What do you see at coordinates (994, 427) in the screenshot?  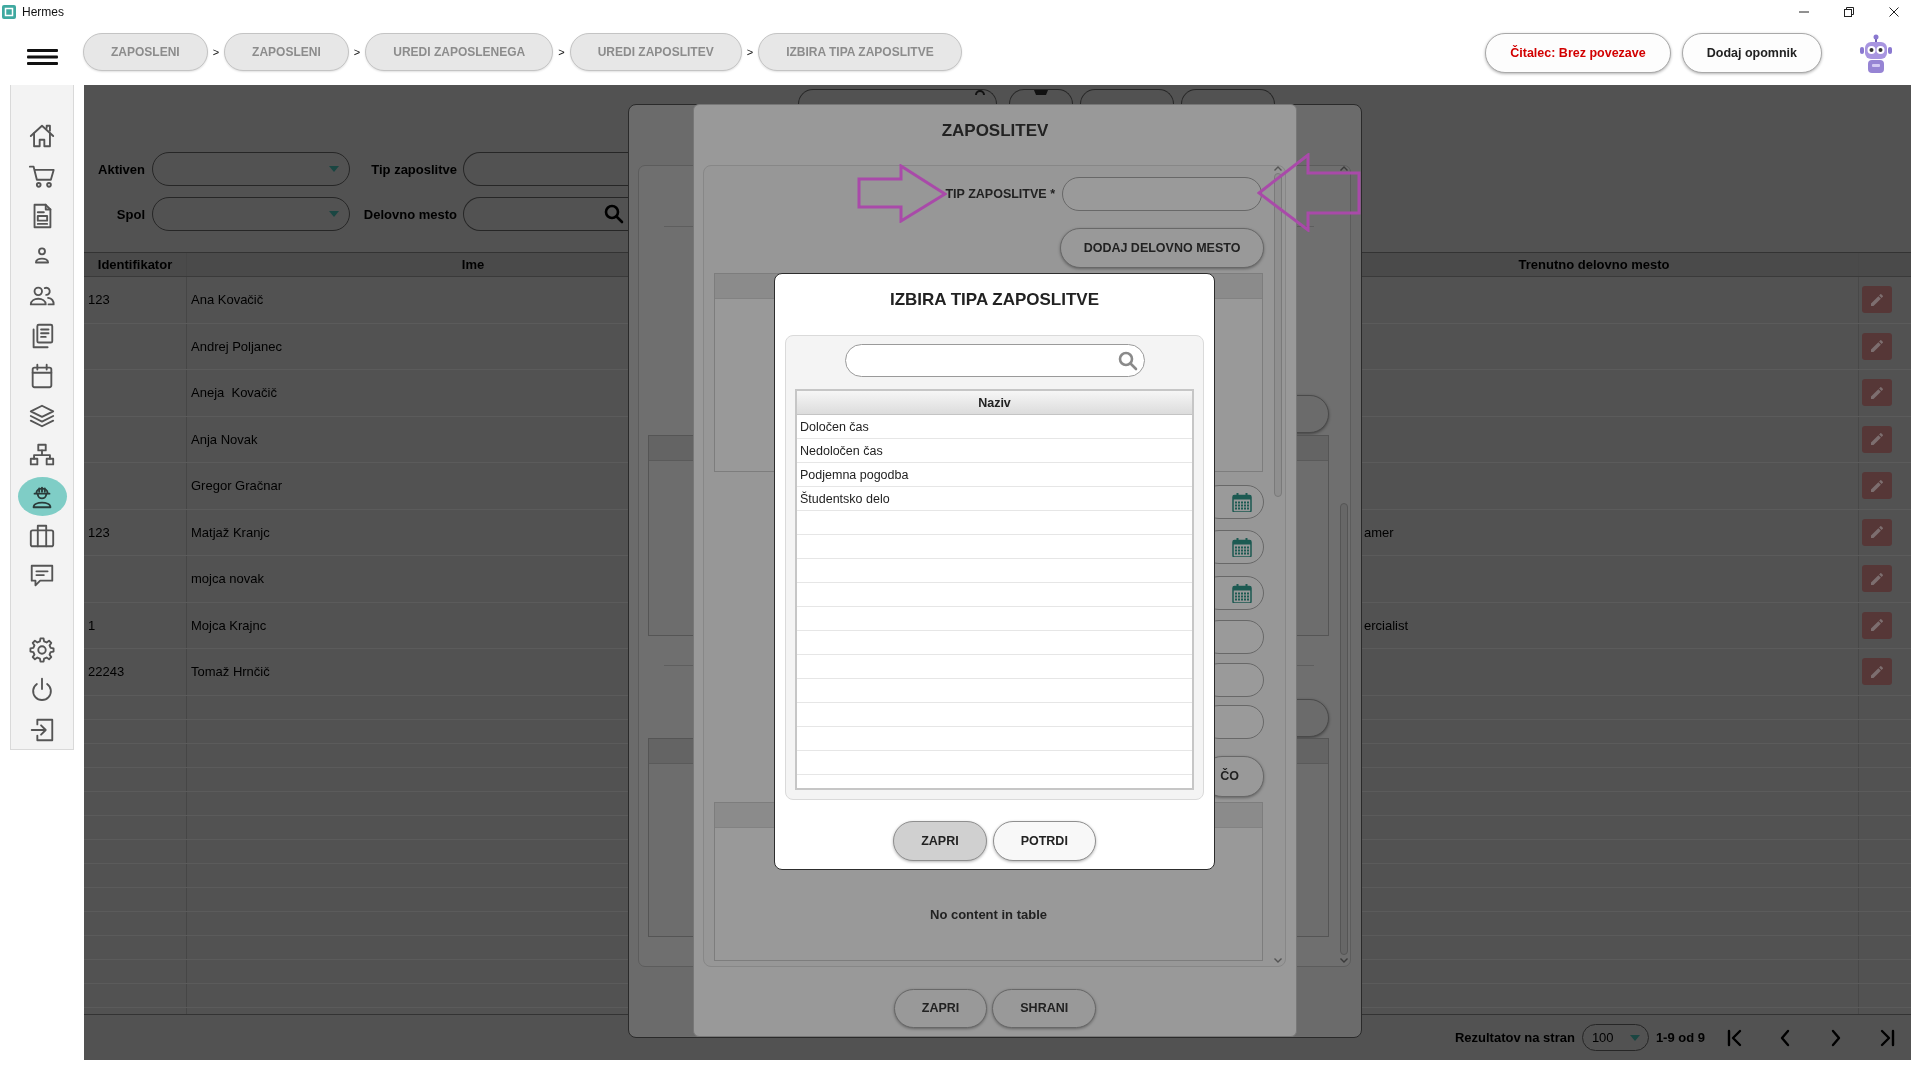 I see `list-row: Določen čas` at bounding box center [994, 427].